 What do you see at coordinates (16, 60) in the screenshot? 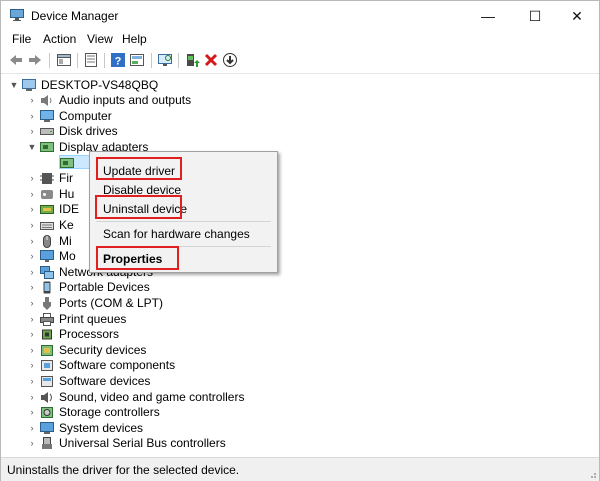
I see `back-arrow-icon` at bounding box center [16, 60].